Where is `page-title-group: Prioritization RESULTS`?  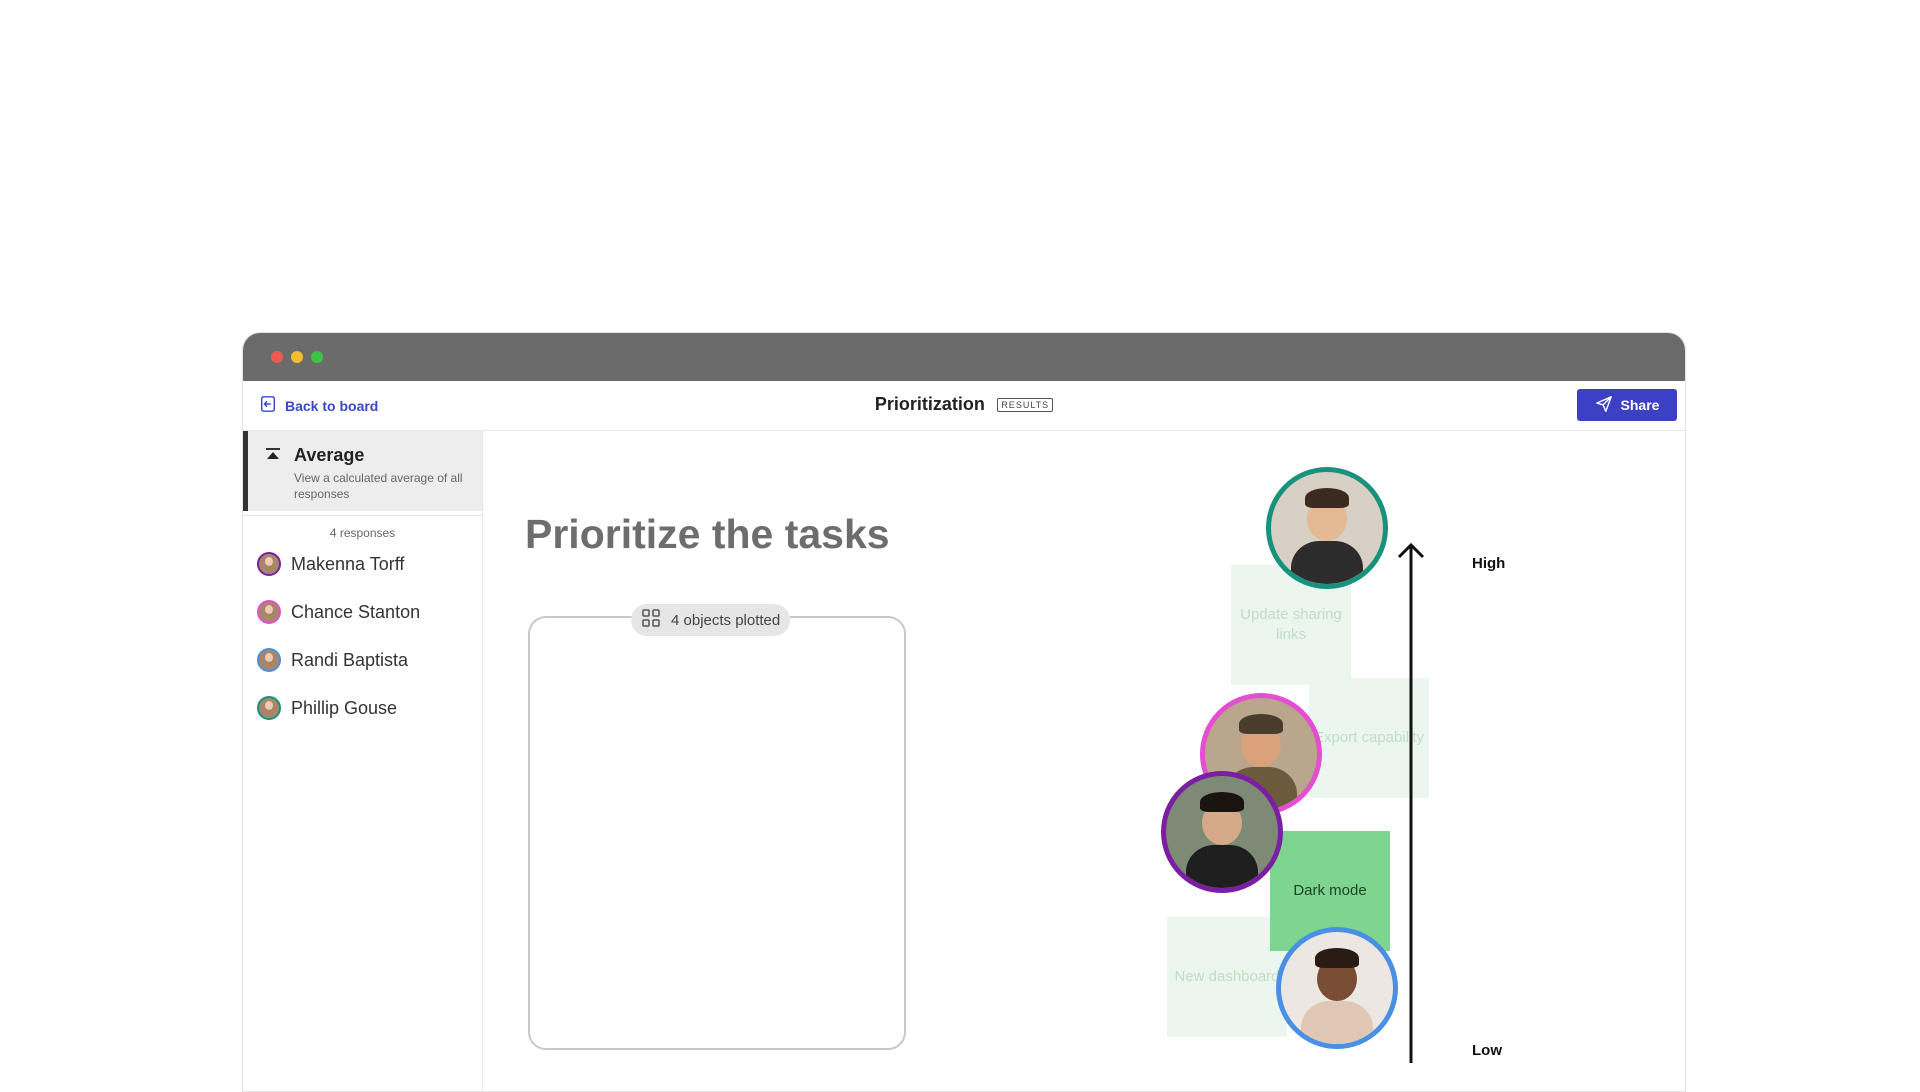 page-title-group: Prioritization RESULTS is located at coordinates (964, 404).